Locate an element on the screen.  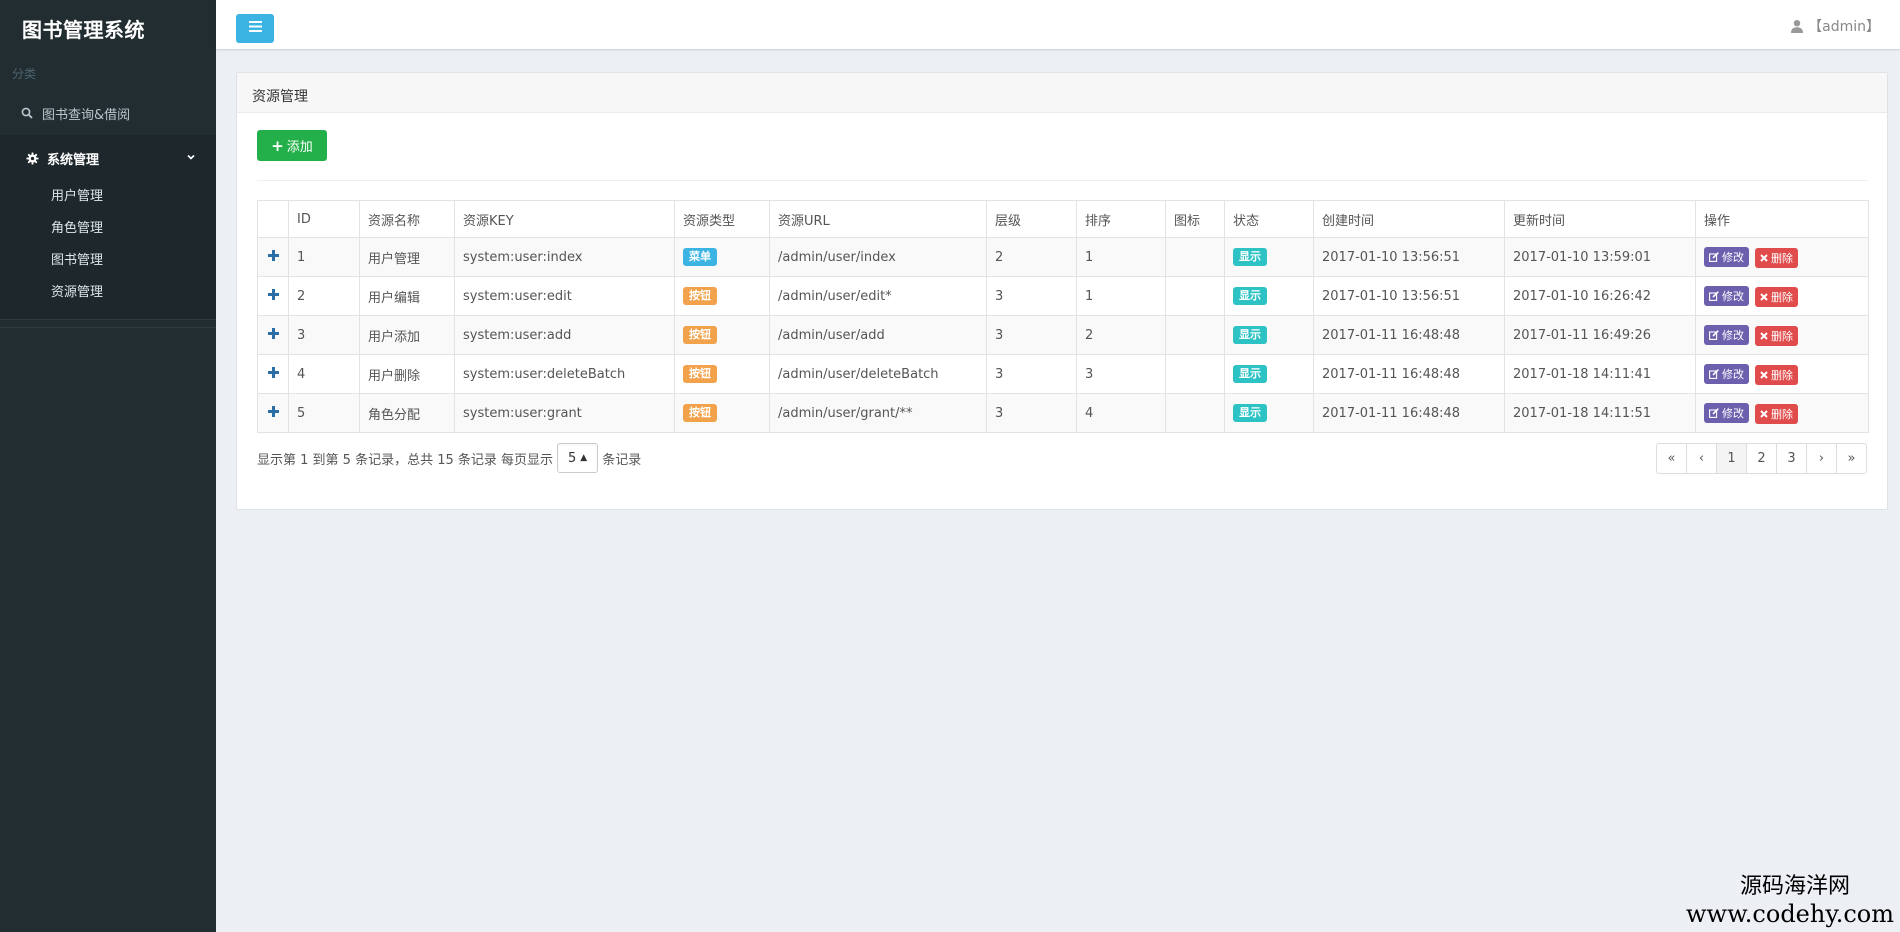
sidebar-subitem-roles: 角色管理 is located at coordinates (108, 229).